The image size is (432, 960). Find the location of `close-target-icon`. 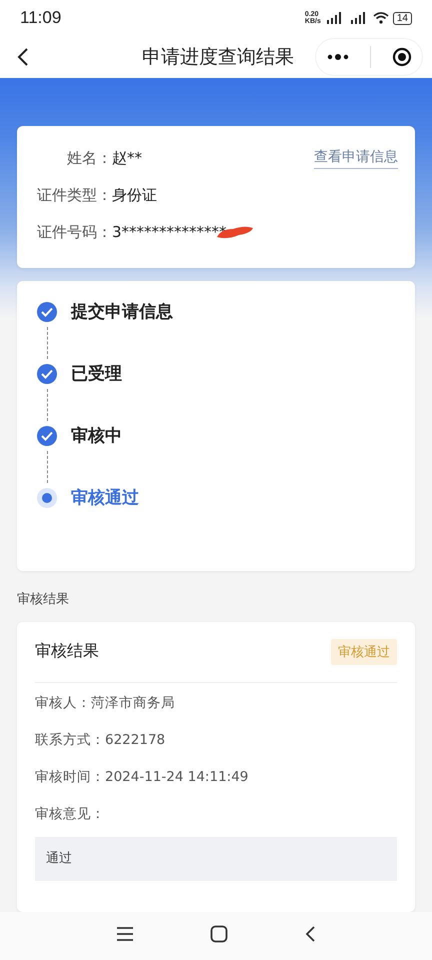

close-target-icon is located at coordinates (402, 57).